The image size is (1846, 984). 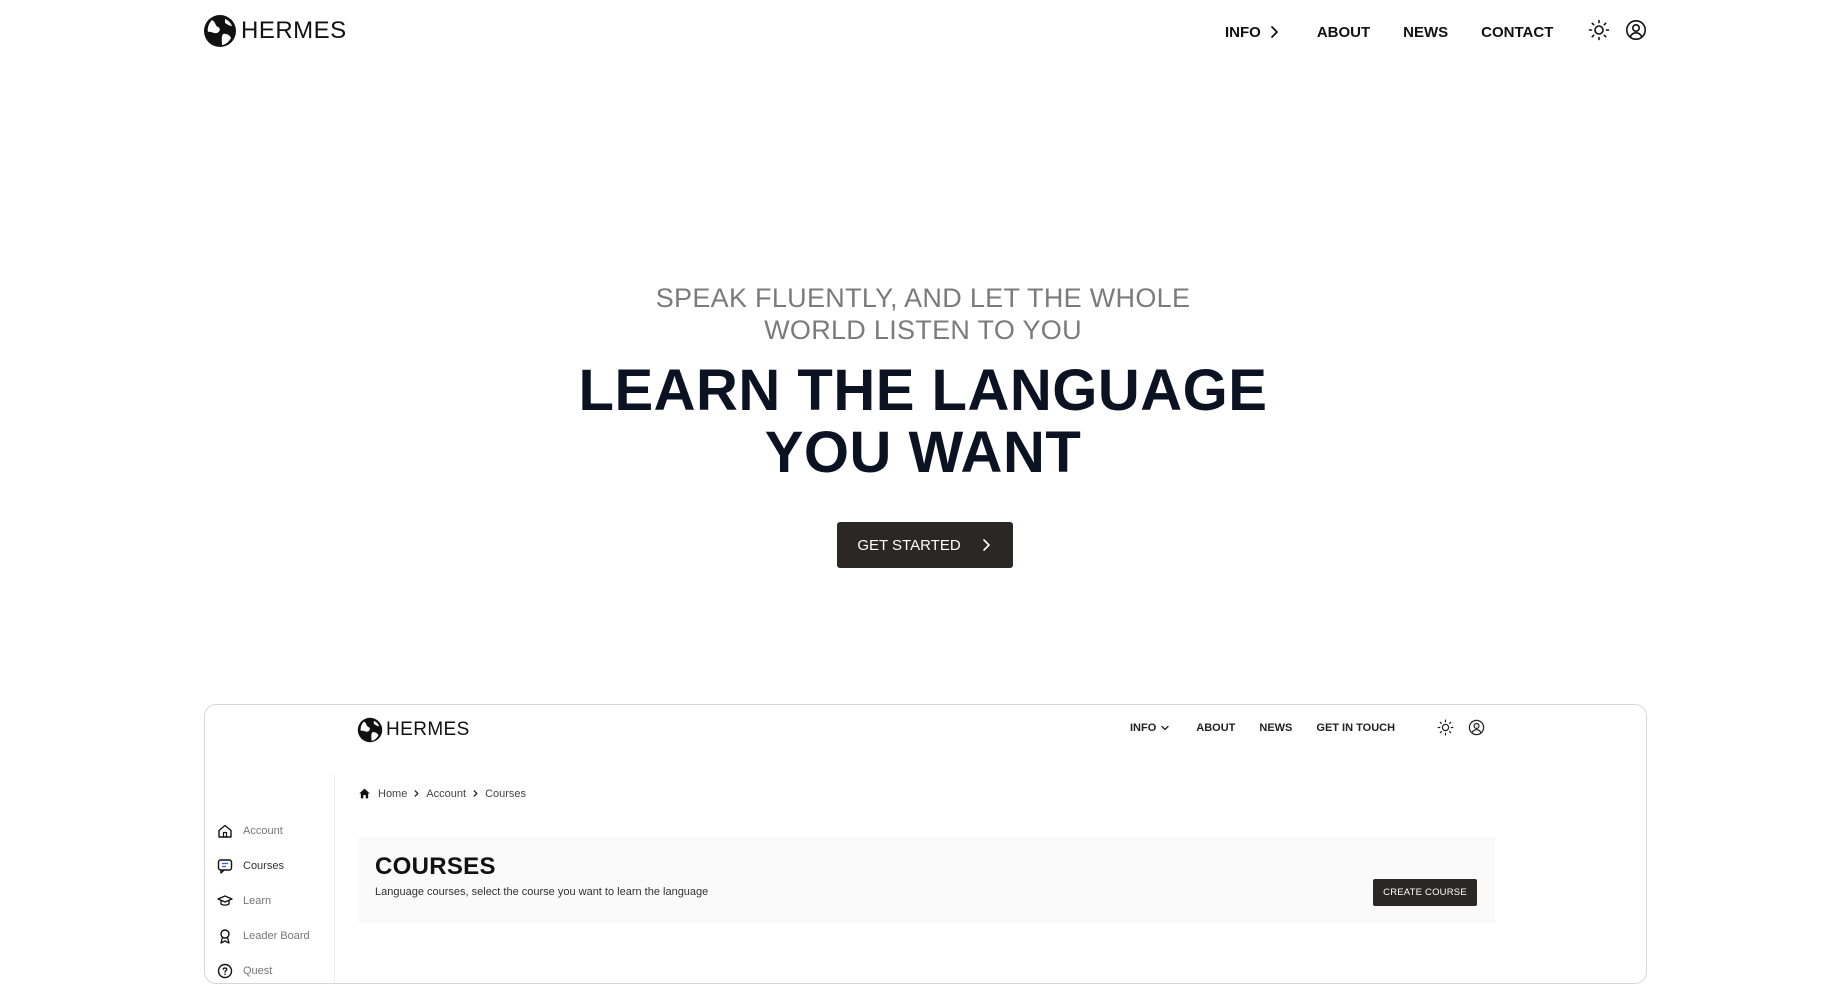 I want to click on nav-news: NEWS, so click(x=1425, y=32).